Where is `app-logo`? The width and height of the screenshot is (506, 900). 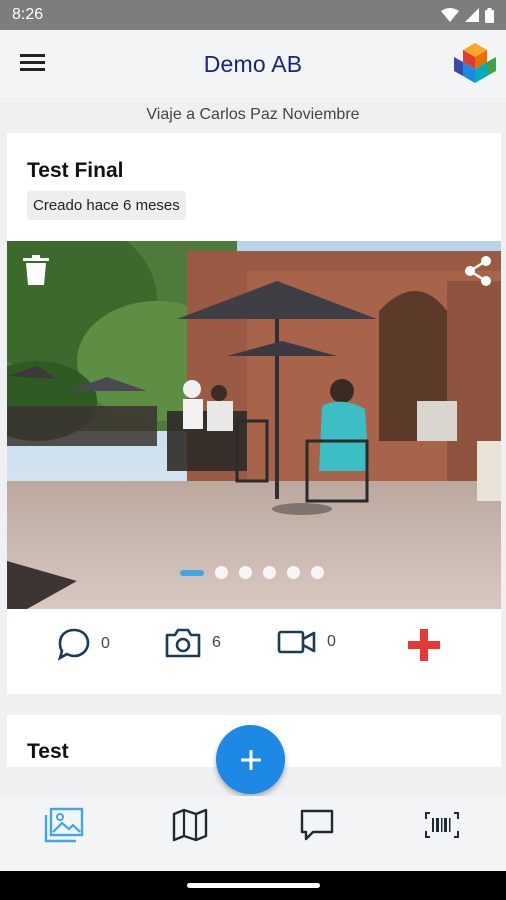
app-logo is located at coordinates (475, 64).